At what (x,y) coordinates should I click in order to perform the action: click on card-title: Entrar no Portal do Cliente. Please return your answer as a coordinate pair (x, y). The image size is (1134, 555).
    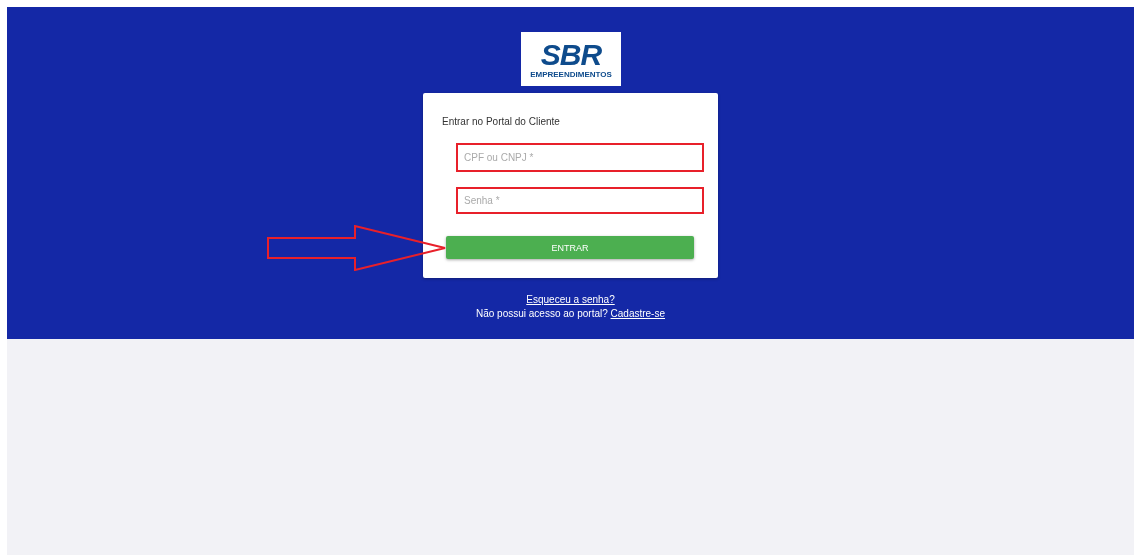
    Looking at the image, I should click on (501, 121).